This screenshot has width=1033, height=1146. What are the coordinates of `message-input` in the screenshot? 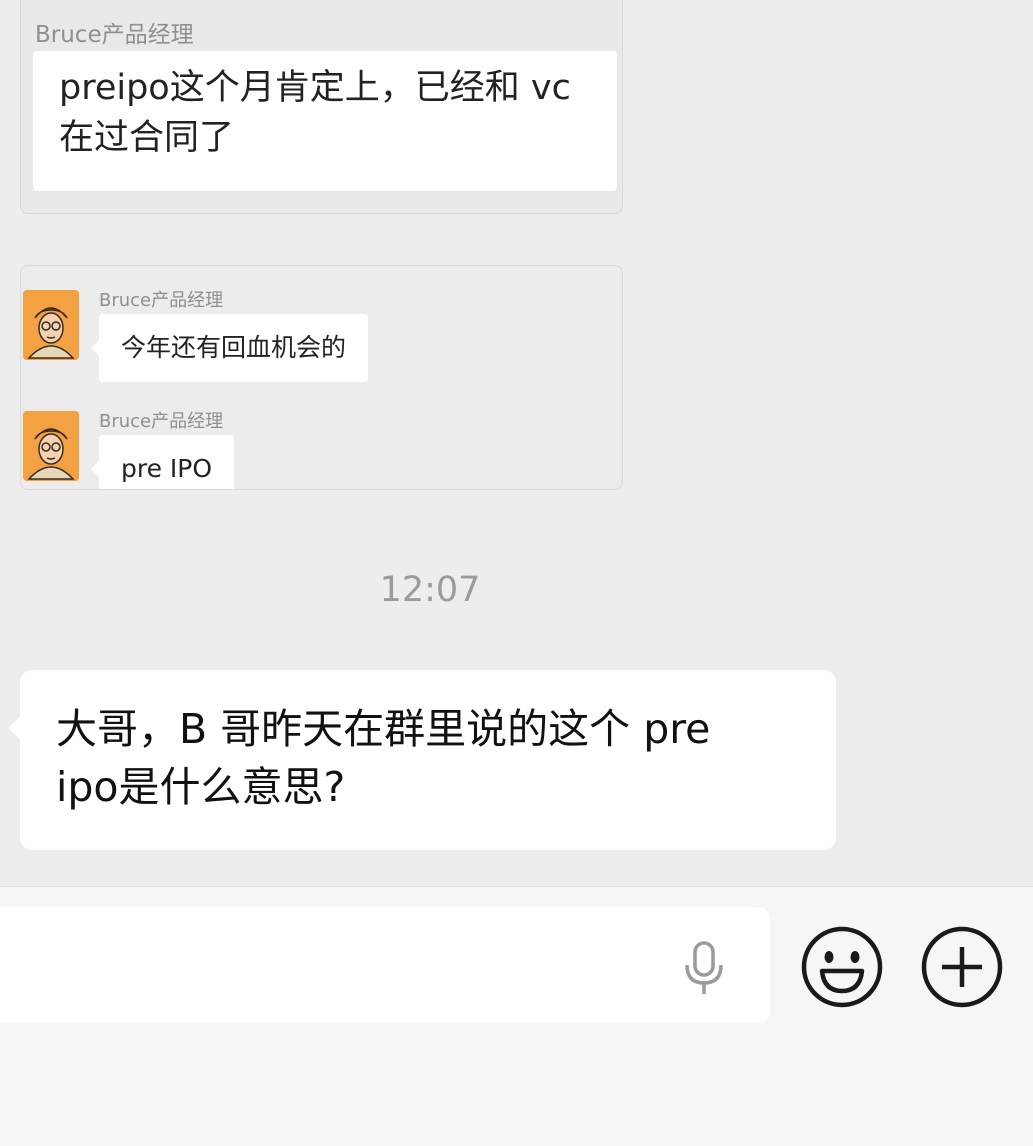 It's located at (385, 965).